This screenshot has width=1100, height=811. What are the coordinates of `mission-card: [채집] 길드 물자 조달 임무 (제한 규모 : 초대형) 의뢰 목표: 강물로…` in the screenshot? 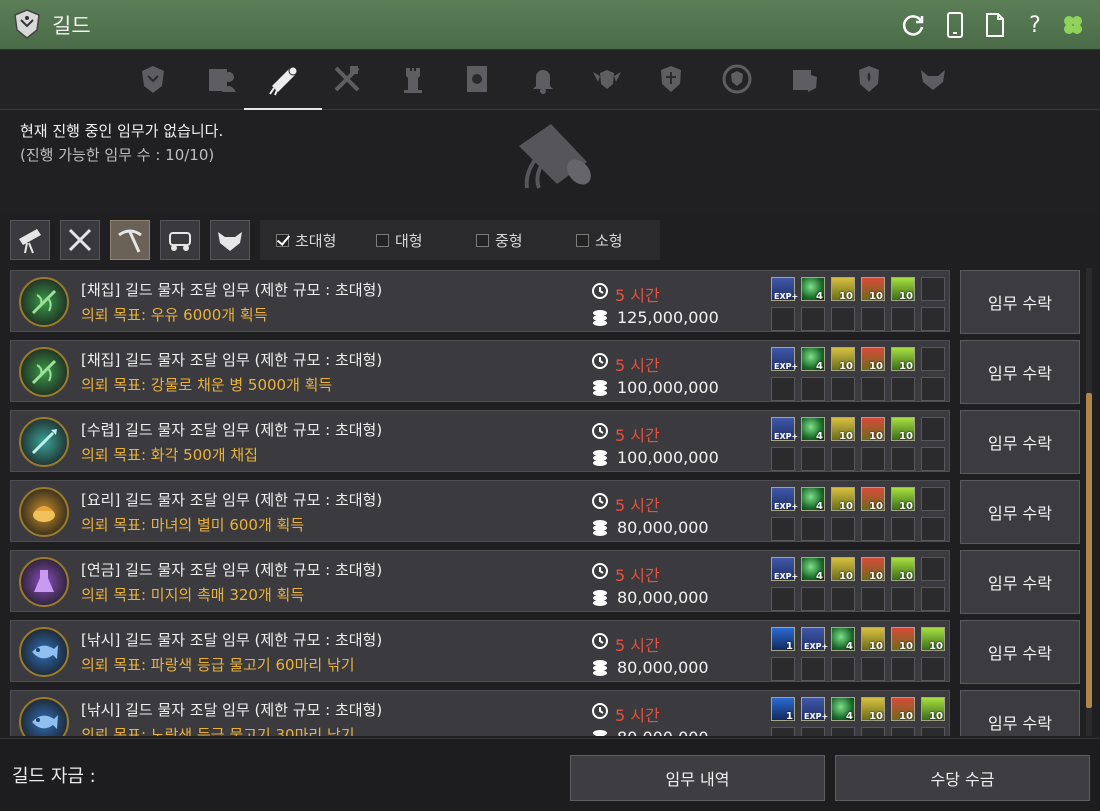 It's located at (480, 371).